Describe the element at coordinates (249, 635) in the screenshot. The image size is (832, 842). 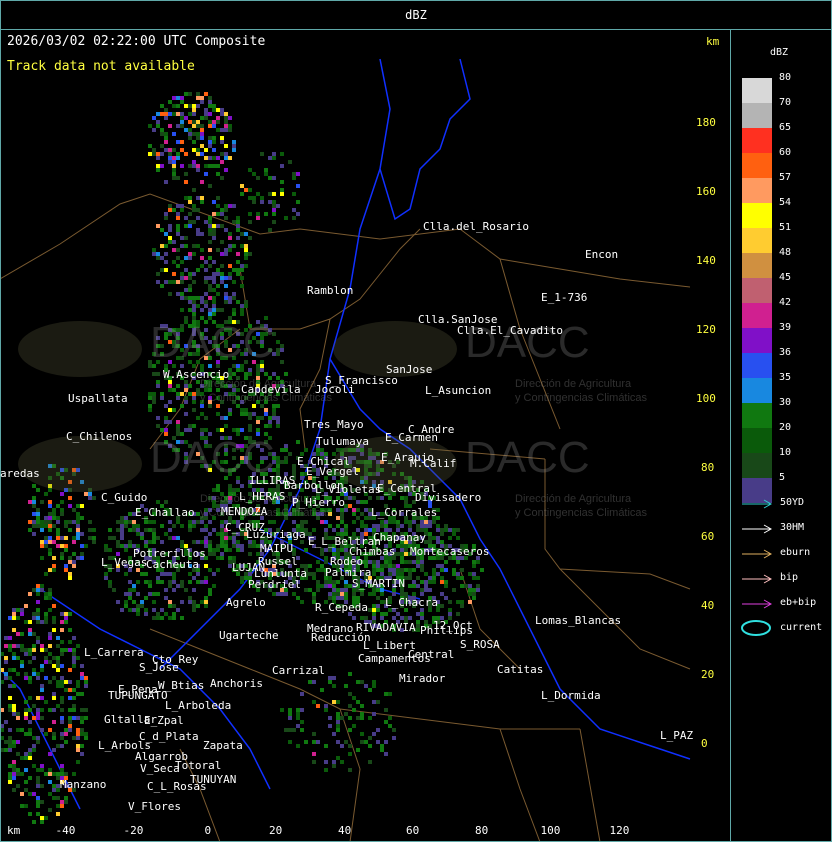
I see `place-label: Ugarteche` at that location.